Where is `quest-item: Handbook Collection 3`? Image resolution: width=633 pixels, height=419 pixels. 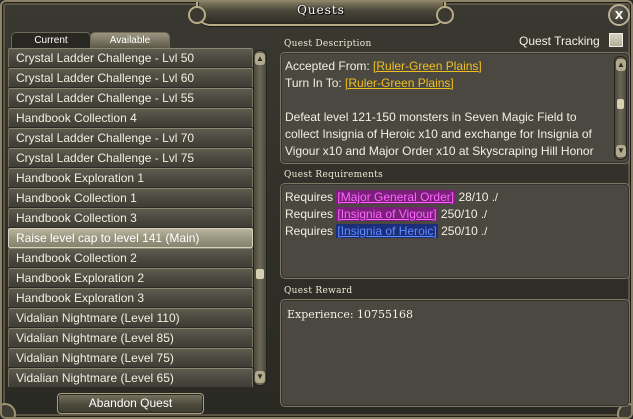
quest-item: Handbook Collection 3 is located at coordinates (130, 218).